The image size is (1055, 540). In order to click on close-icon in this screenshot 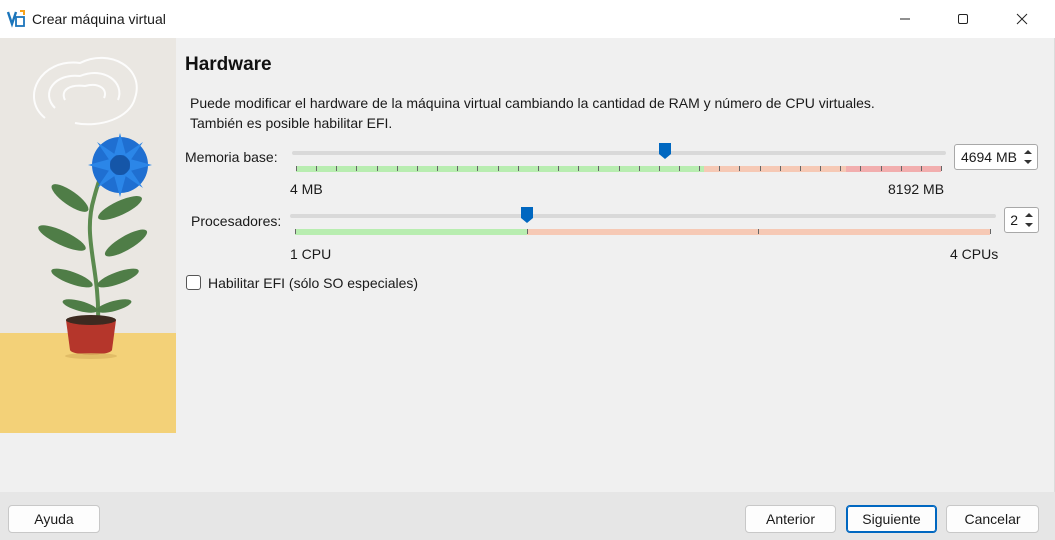, I will do `click(1022, 19)`.